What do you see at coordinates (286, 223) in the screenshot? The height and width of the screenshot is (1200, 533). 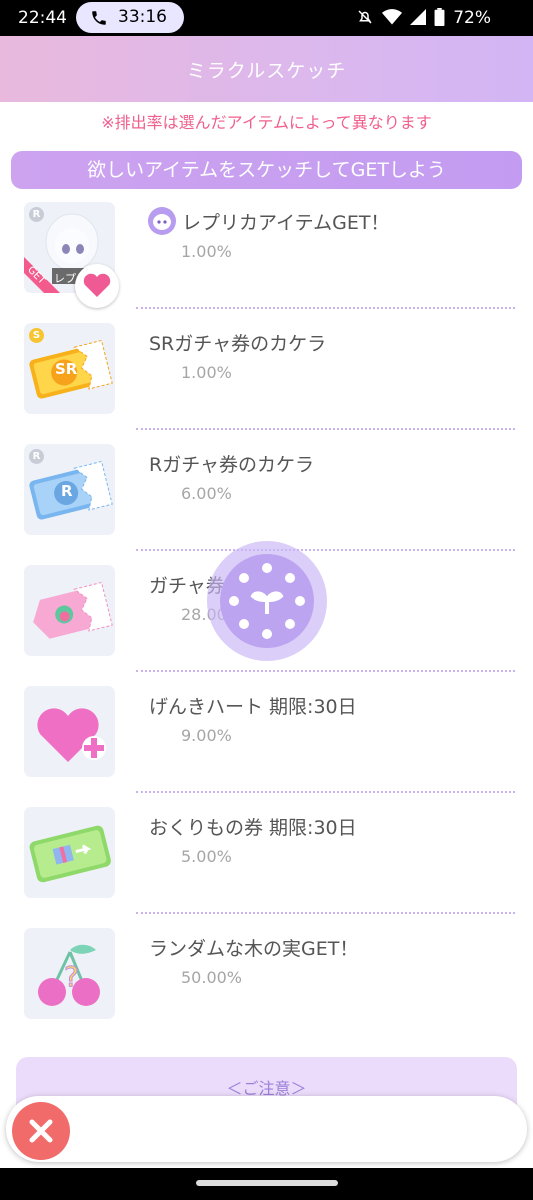 I see `item-name: レプリカアイテムGET！` at bounding box center [286, 223].